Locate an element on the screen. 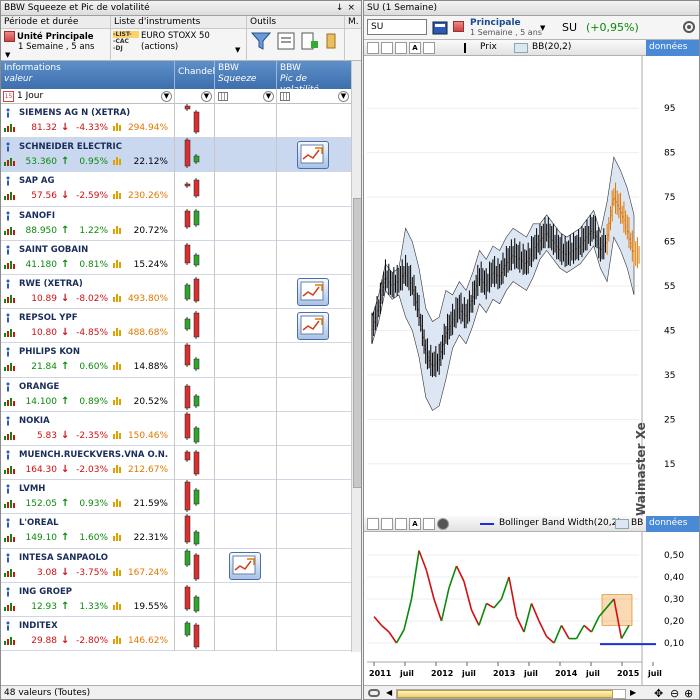  close-button: × is located at coordinates (353, 8).